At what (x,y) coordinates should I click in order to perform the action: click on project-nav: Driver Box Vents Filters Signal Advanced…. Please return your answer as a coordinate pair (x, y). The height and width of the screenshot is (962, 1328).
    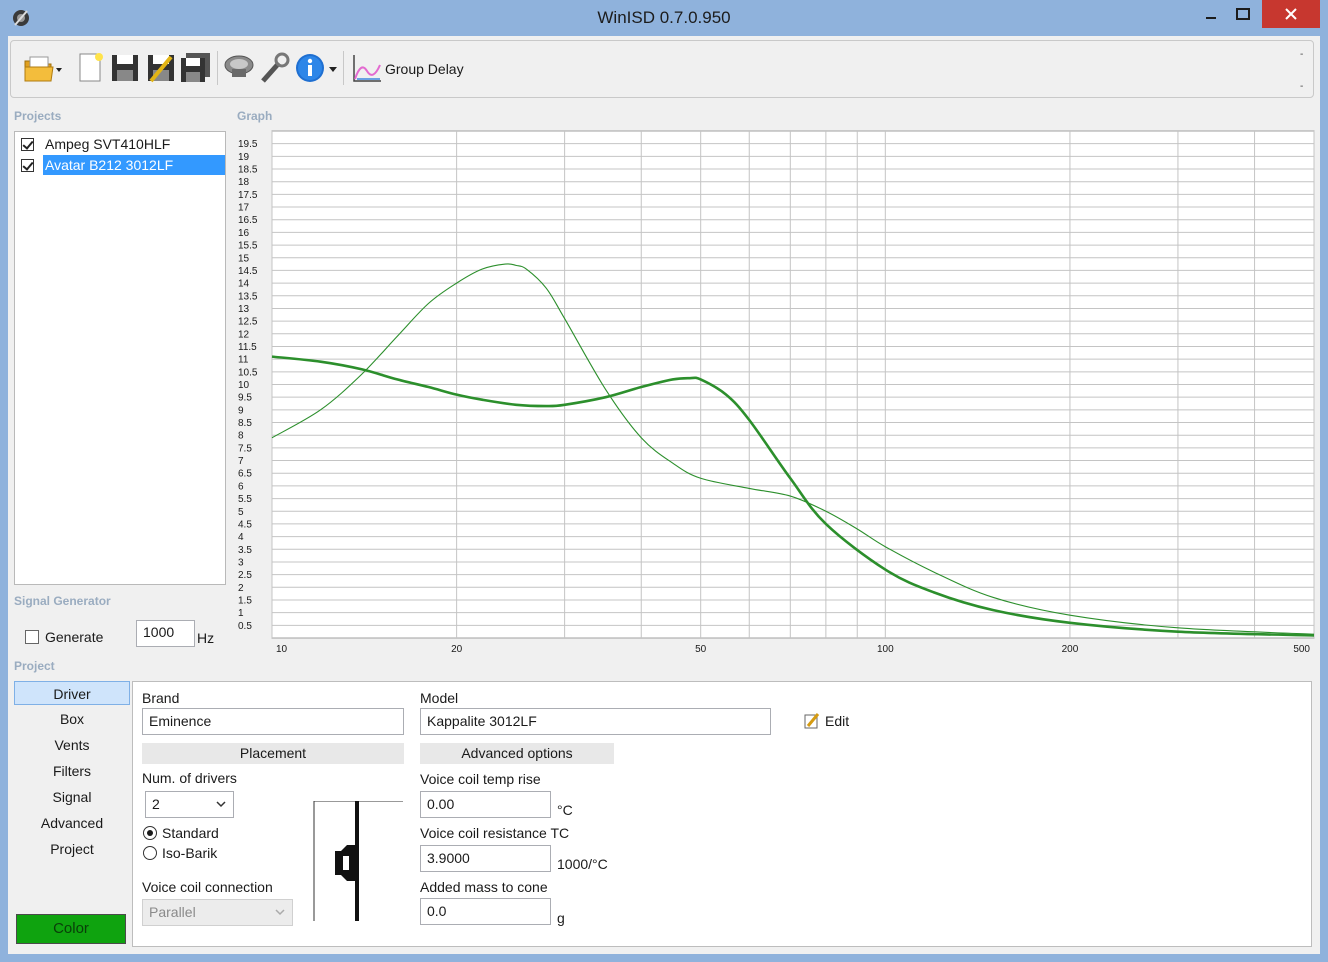
    Looking at the image, I should click on (72, 815).